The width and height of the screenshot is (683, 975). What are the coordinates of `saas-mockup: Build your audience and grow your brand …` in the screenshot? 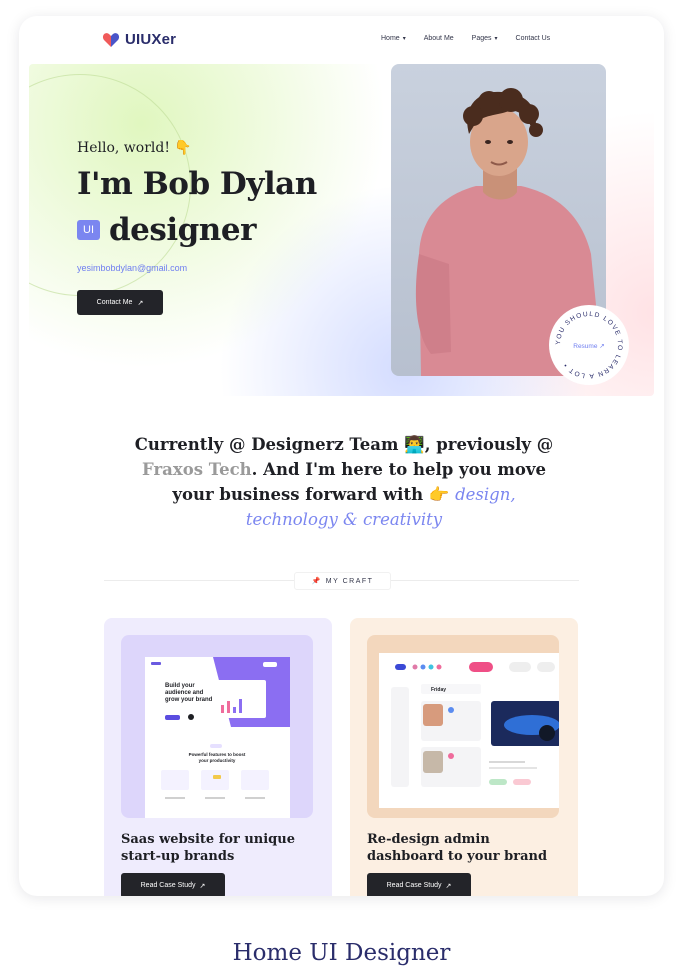 It's located at (217, 737).